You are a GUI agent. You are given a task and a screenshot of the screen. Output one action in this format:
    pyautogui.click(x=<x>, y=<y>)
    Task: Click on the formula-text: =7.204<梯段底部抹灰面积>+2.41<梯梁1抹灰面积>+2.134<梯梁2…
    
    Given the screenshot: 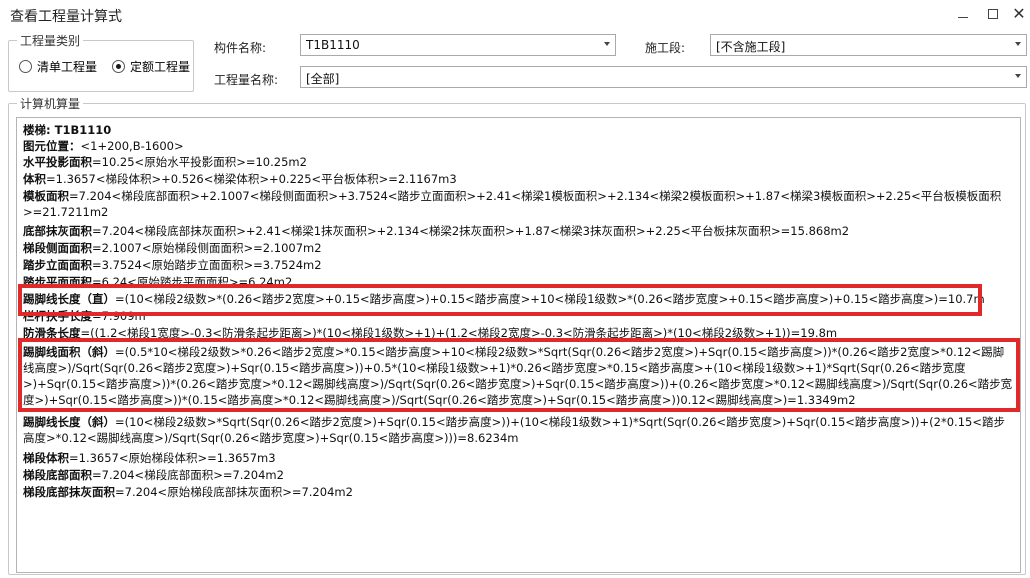 What is the action you would take?
    pyautogui.click(x=471, y=231)
    